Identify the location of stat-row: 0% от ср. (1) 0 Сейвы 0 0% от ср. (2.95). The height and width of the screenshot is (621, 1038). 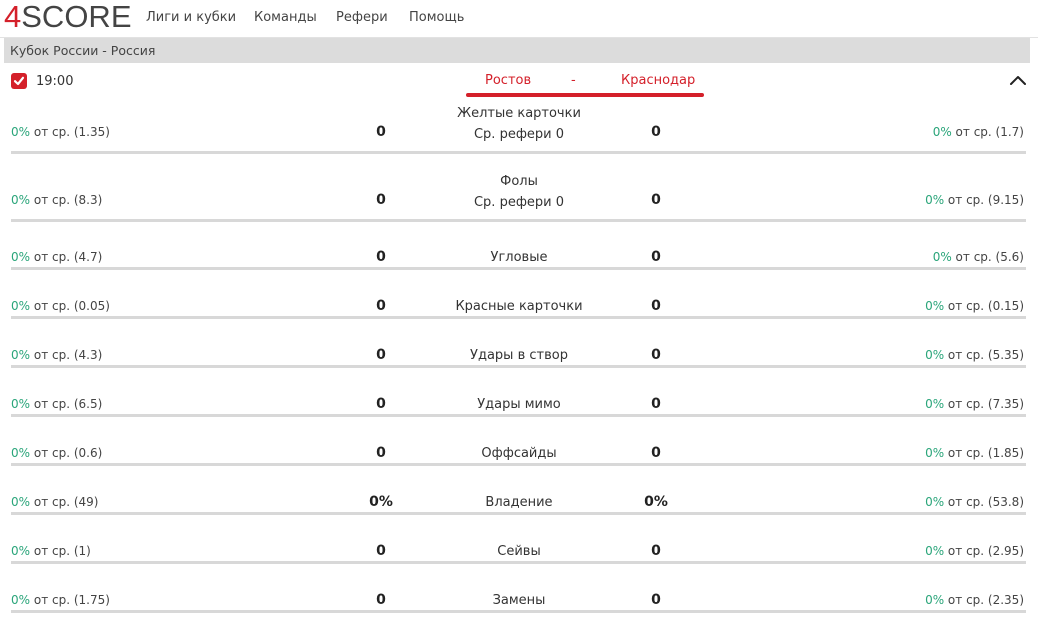
(519, 548).